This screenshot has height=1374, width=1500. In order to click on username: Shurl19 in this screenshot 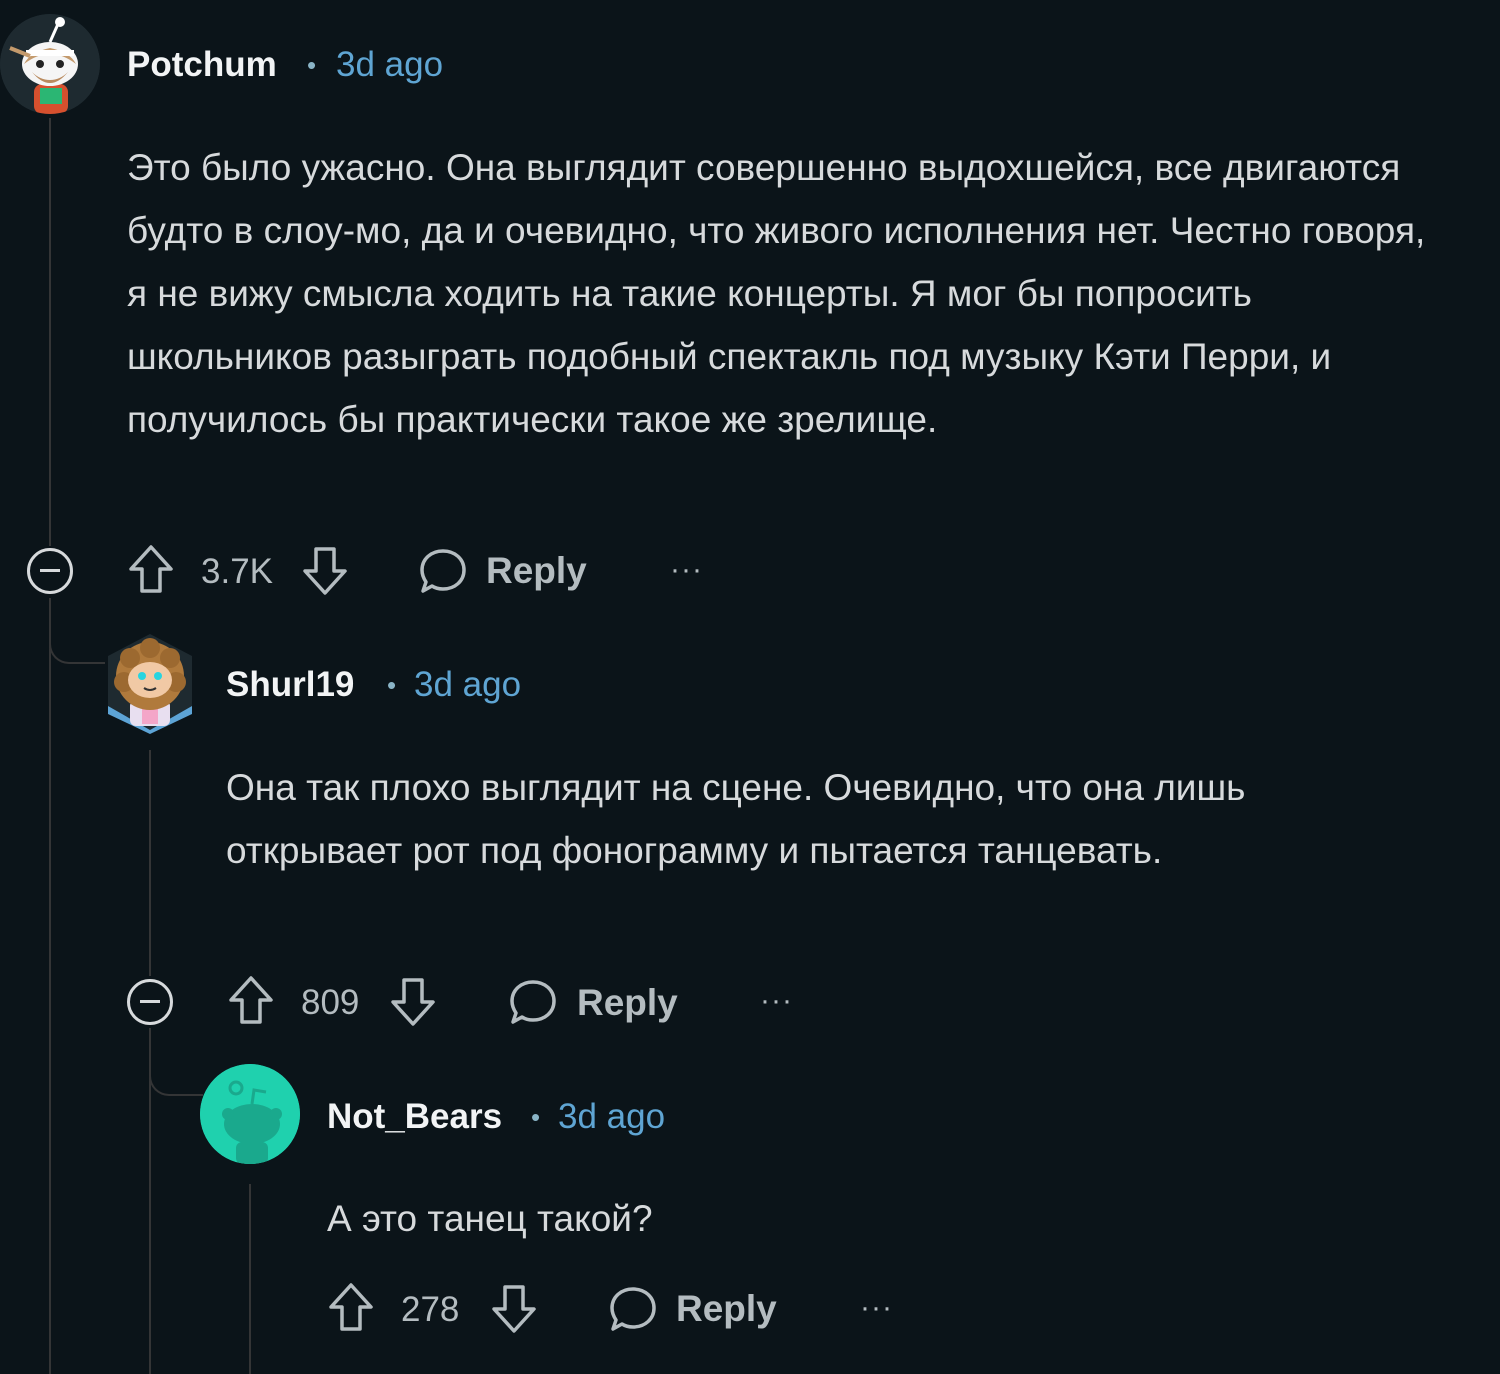, I will do `click(290, 685)`.